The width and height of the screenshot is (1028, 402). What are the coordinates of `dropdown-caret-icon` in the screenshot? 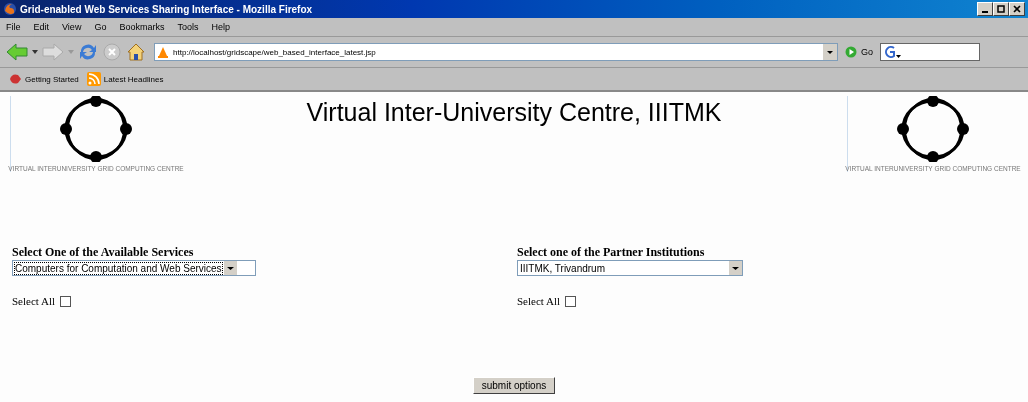 It's located at (35, 52).